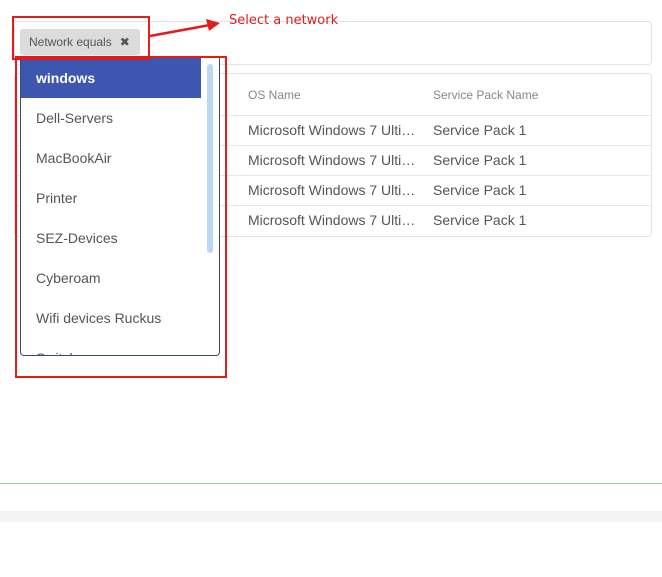 This screenshot has width=662, height=577. What do you see at coordinates (331, 516) in the screenshot?
I see `footer-band` at bounding box center [331, 516].